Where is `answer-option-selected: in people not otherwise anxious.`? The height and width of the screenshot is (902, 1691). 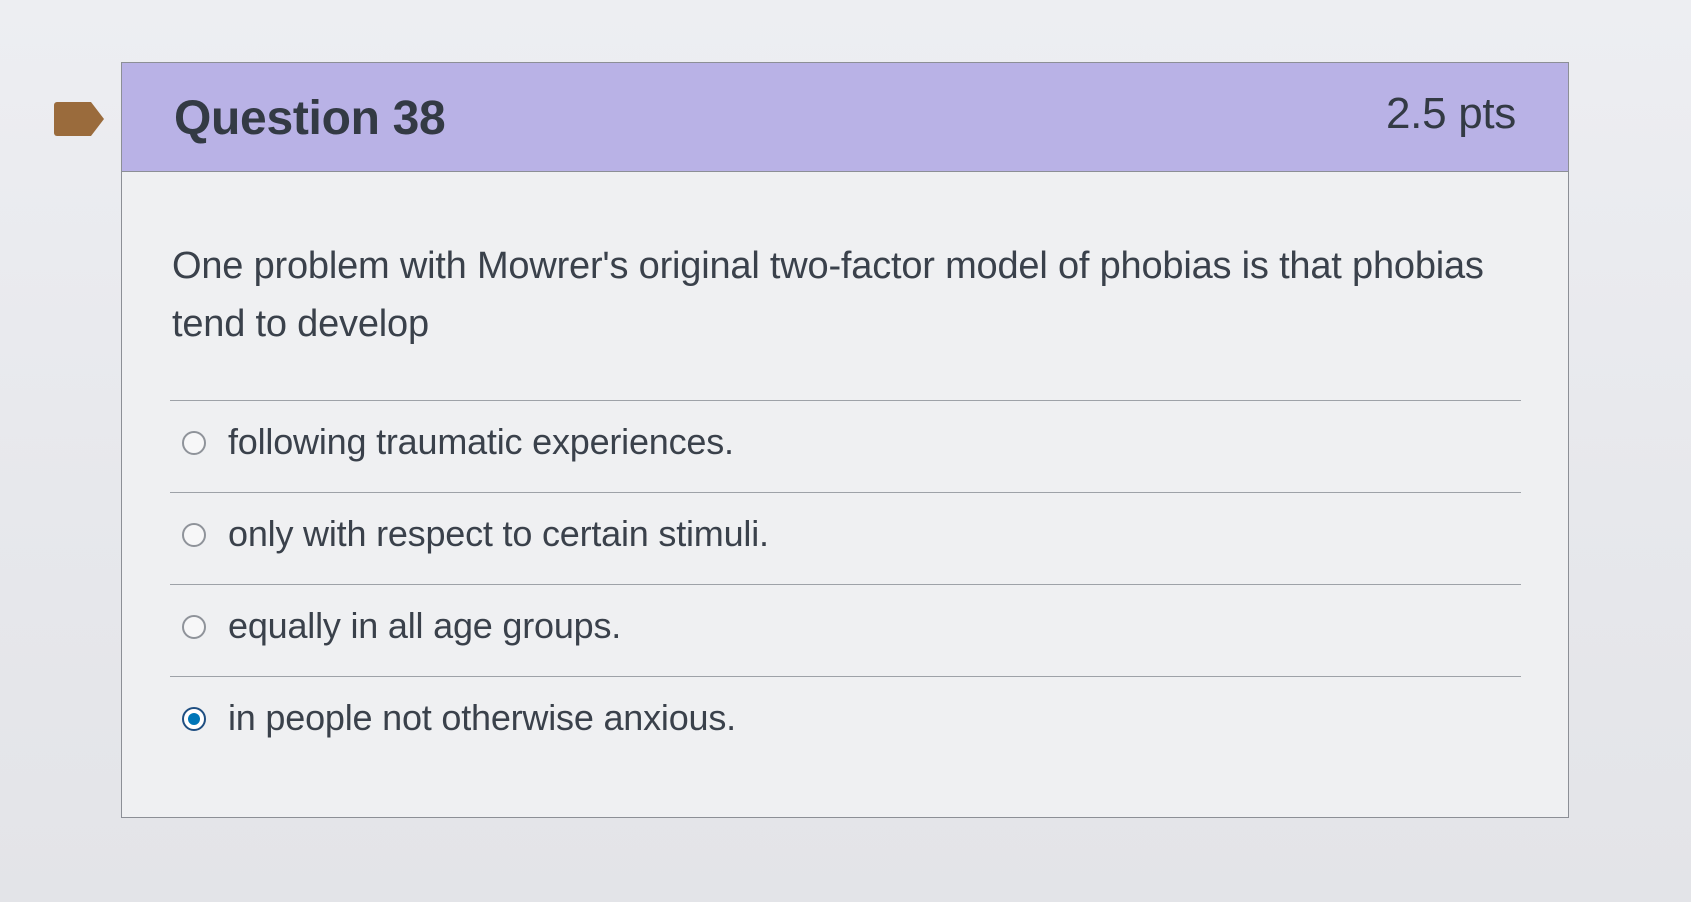 answer-option-selected: in people not otherwise anxious. is located at coordinates (845, 722).